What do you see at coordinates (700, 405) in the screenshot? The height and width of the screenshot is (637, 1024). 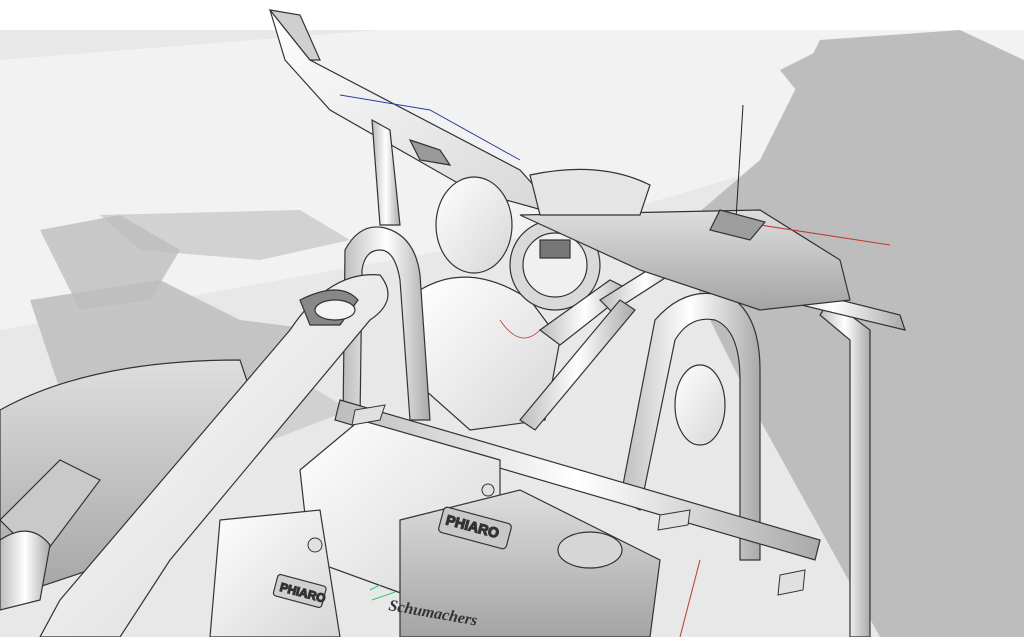 I see `headrest-pod` at bounding box center [700, 405].